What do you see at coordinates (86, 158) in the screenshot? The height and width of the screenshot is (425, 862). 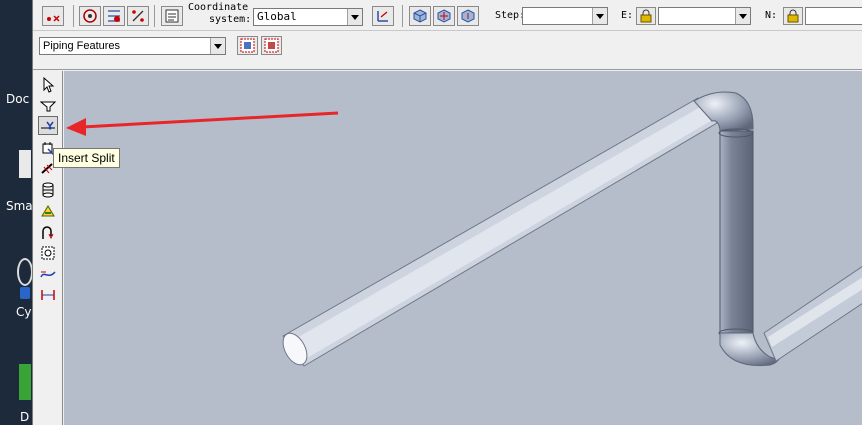 I see `tooltip: Insert Split` at bounding box center [86, 158].